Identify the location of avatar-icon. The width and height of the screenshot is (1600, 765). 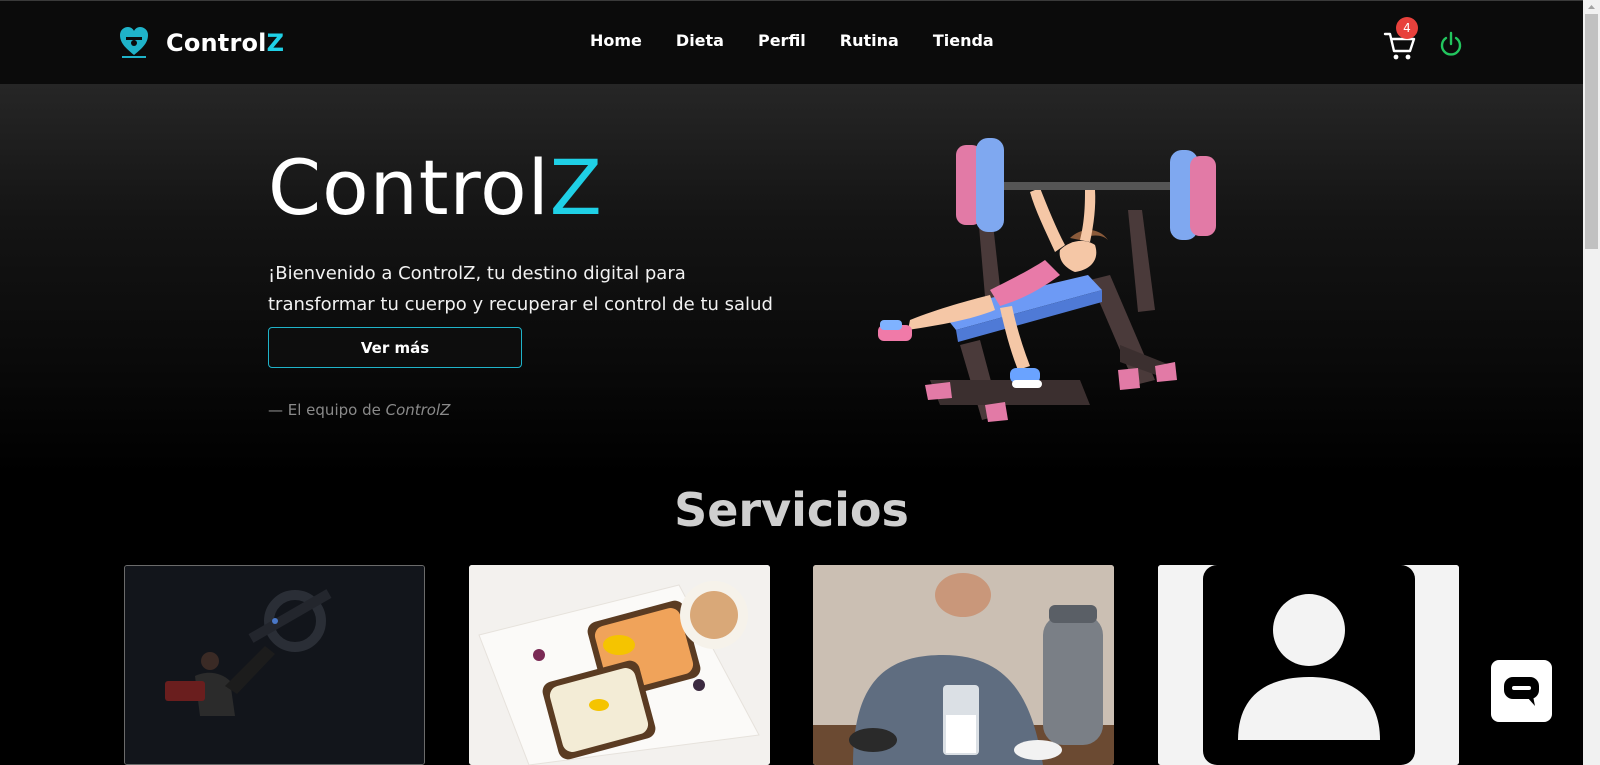
(1308, 665).